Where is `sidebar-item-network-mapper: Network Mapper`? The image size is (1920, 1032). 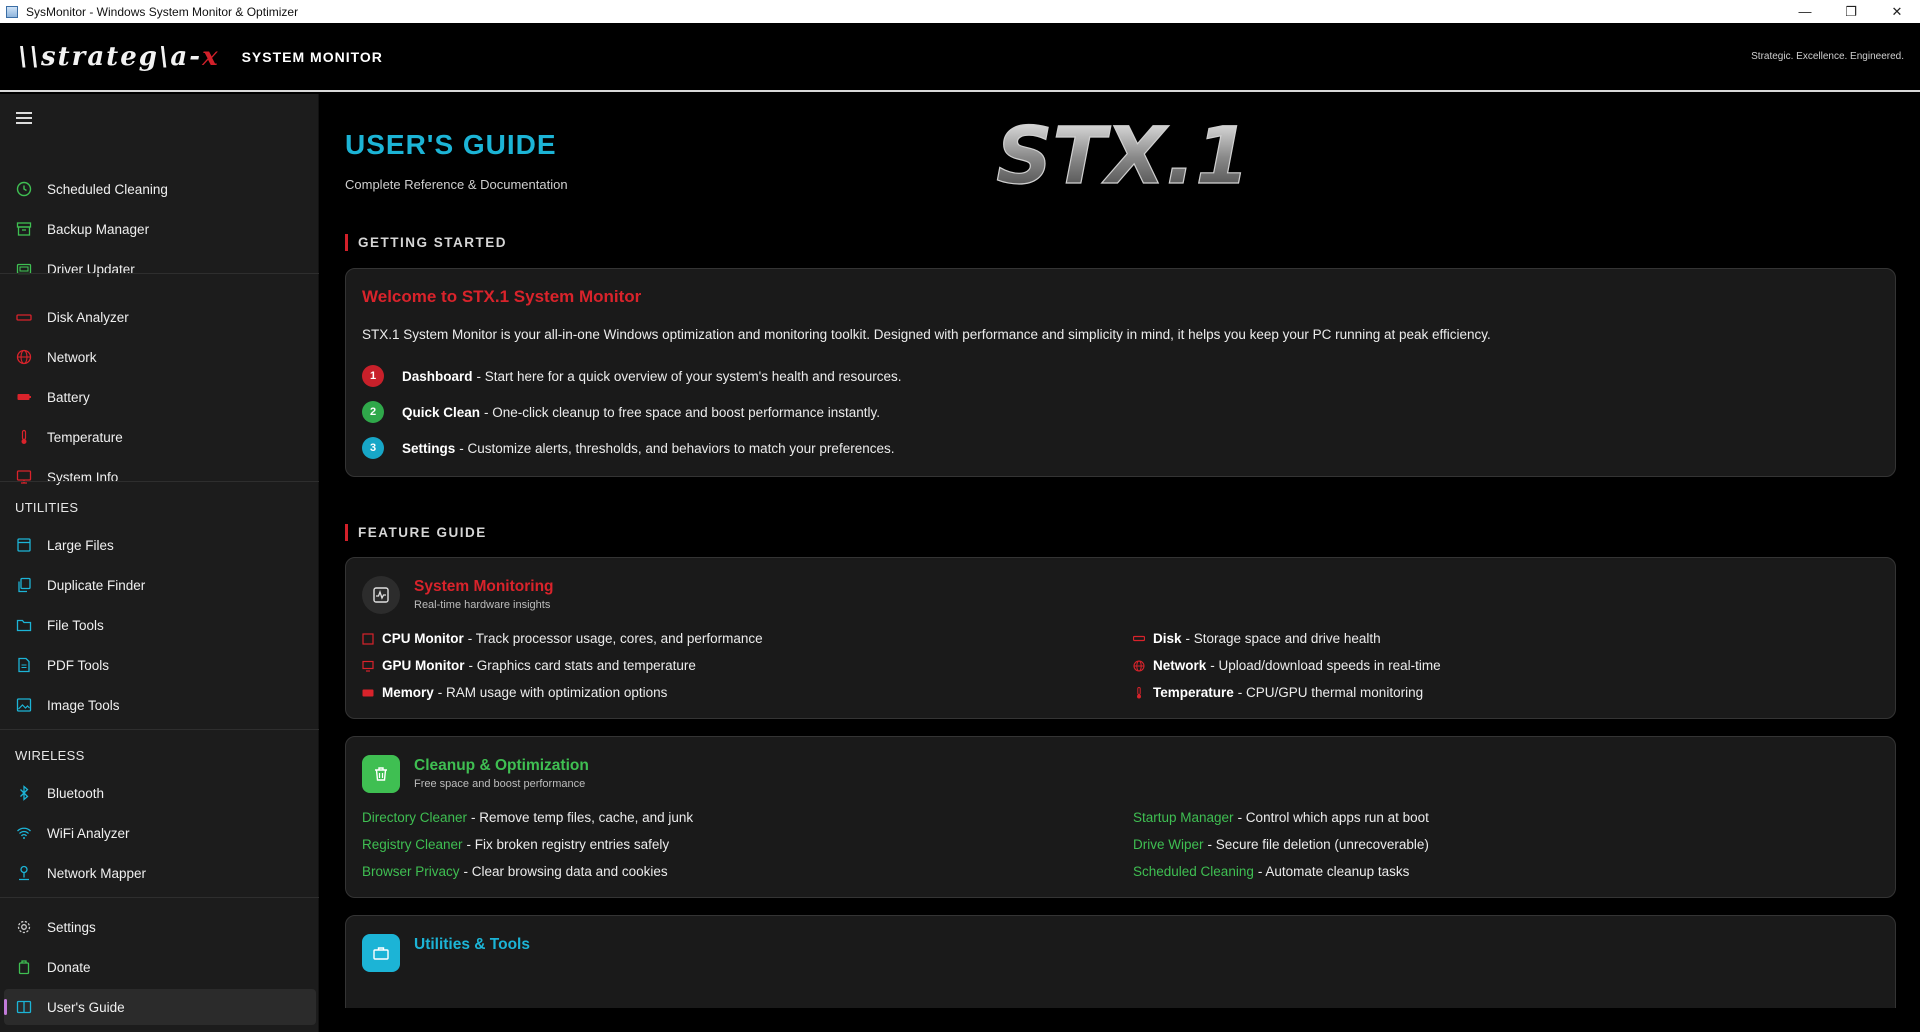 sidebar-item-network-mapper: Network Mapper is located at coordinates (160, 873).